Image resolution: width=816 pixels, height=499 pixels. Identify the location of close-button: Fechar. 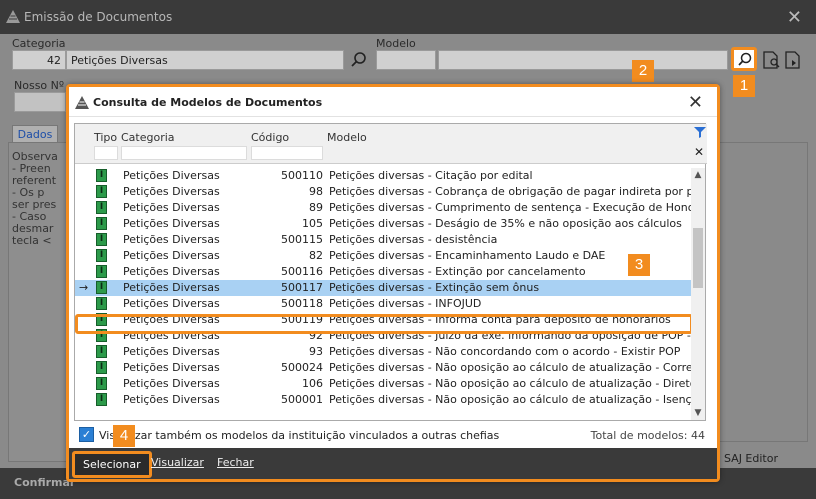
(235, 462).